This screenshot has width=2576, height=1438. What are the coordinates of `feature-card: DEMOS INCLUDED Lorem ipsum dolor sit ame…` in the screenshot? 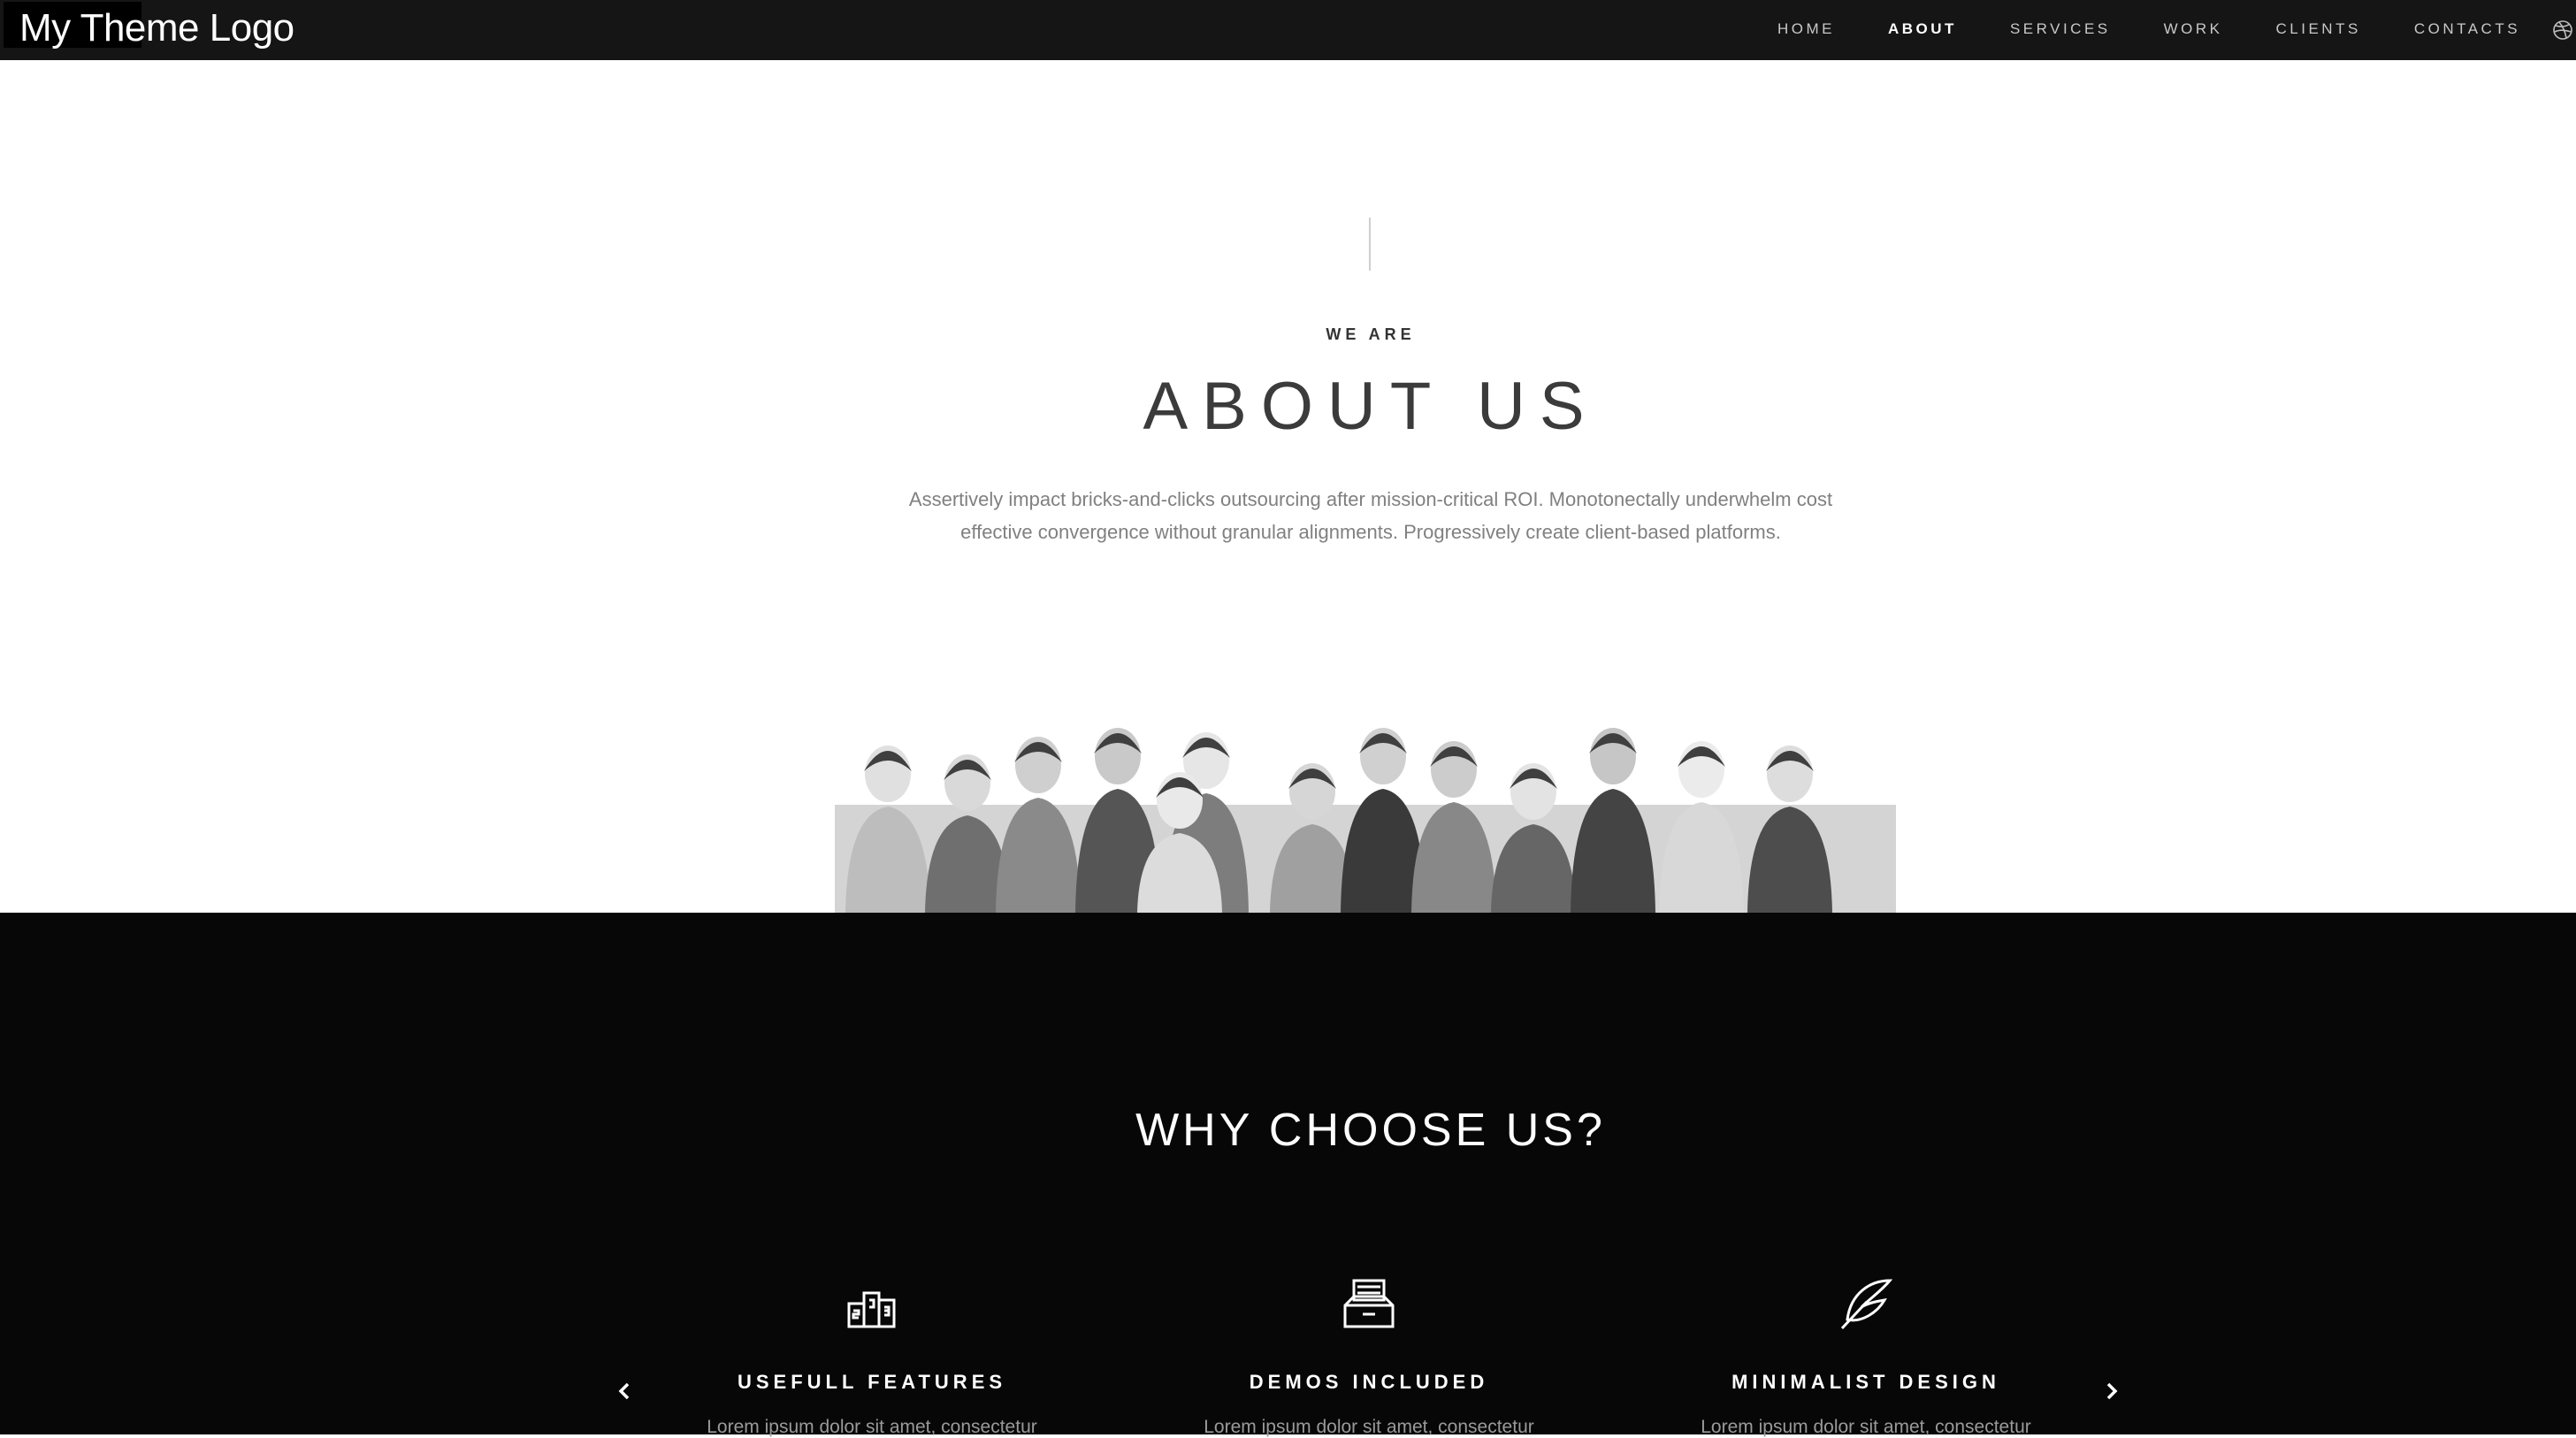 It's located at (1369, 1356).